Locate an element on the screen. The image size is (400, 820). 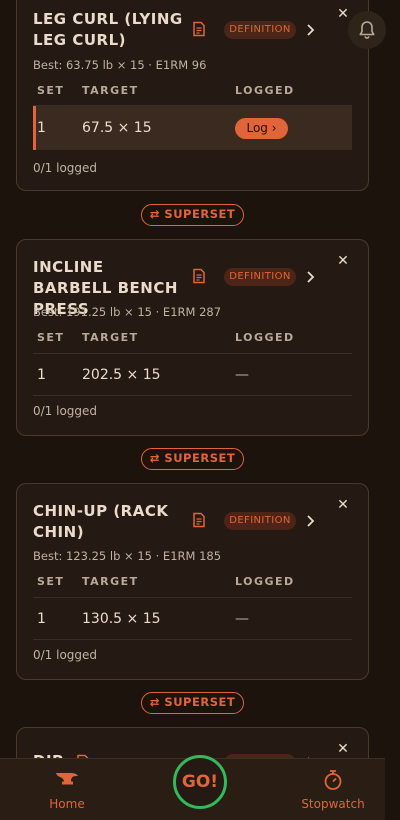
exercise-name: CHIN-UP (RACK CHIN) is located at coordinates (101, 521).